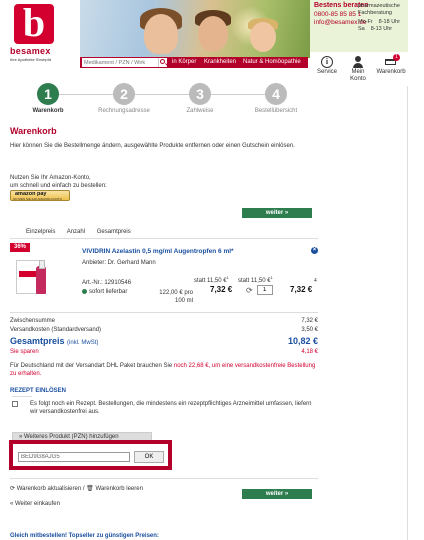 The image size is (424, 540). Describe the element at coordinates (379, 9) in the screenshot. I see `contact-side-text: pharmazeutische Fachberatung` at that location.